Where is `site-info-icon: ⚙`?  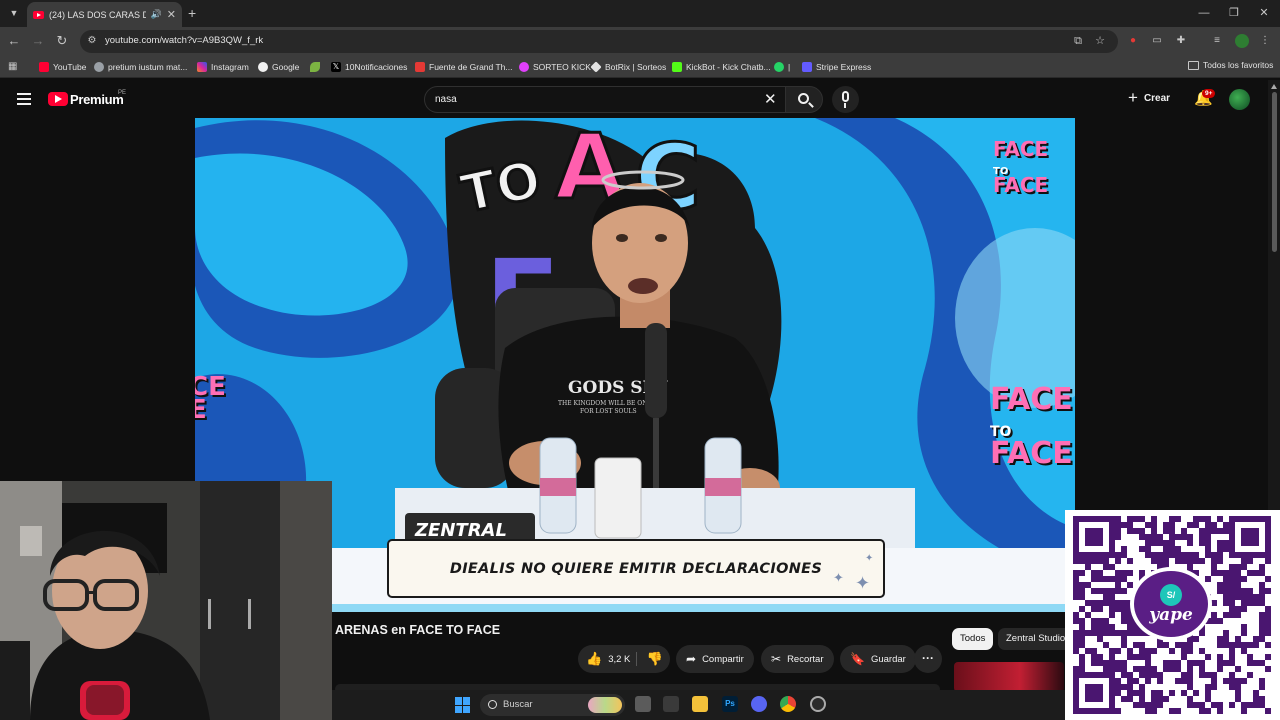 site-info-icon: ⚙ is located at coordinates (92, 41).